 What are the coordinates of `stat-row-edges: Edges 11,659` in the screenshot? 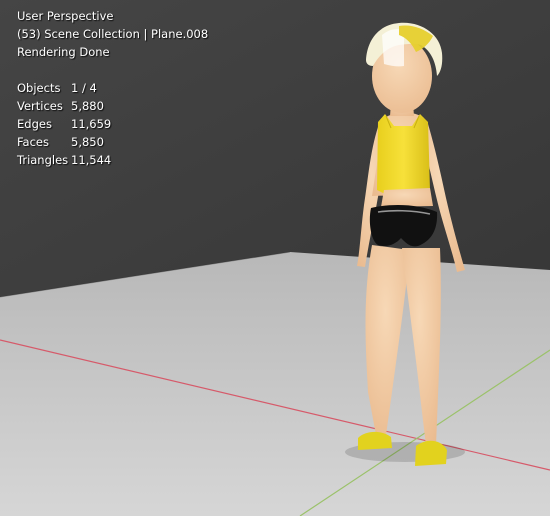 It's located at (112, 124).